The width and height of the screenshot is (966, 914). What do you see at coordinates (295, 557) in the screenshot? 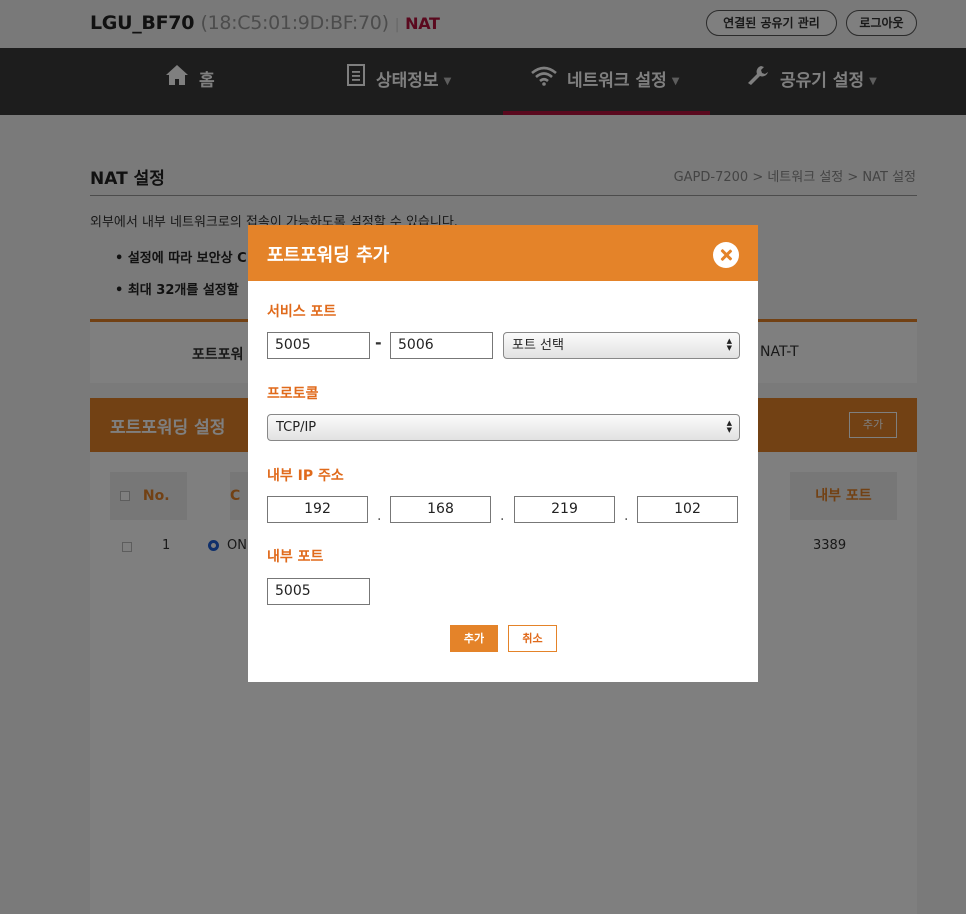
I see `internal-port-label: 내부 포트` at bounding box center [295, 557].